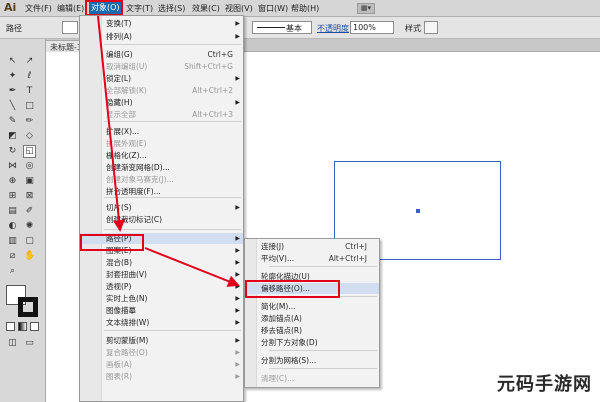 This screenshot has width=600, height=402. I want to click on watermark: 元码手游网, so click(544, 384).